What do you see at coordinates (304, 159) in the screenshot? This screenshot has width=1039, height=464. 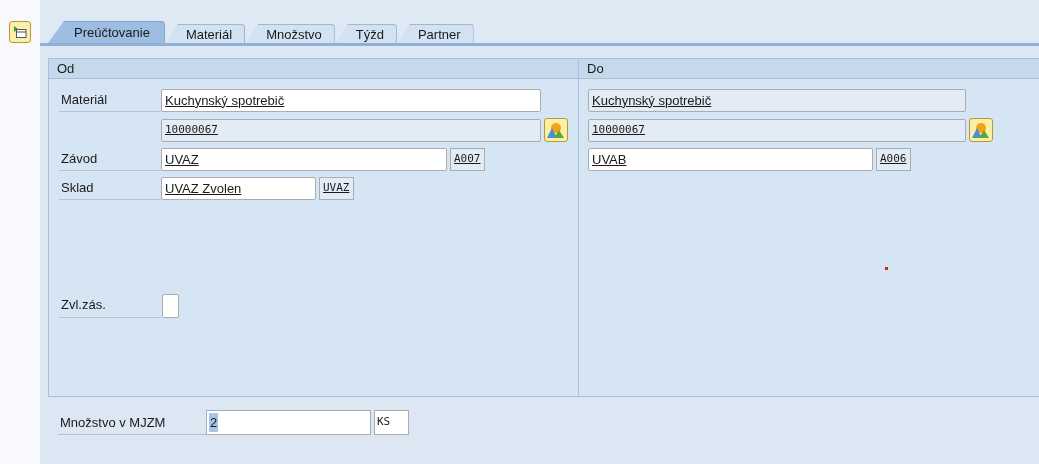 I see `plant-field: UVAZ` at bounding box center [304, 159].